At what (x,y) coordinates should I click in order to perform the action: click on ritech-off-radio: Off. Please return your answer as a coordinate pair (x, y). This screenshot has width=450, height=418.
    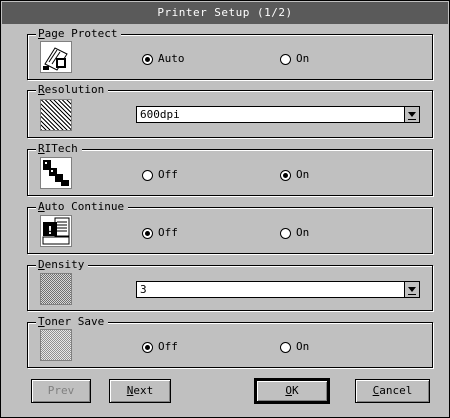
    Looking at the image, I should click on (160, 175).